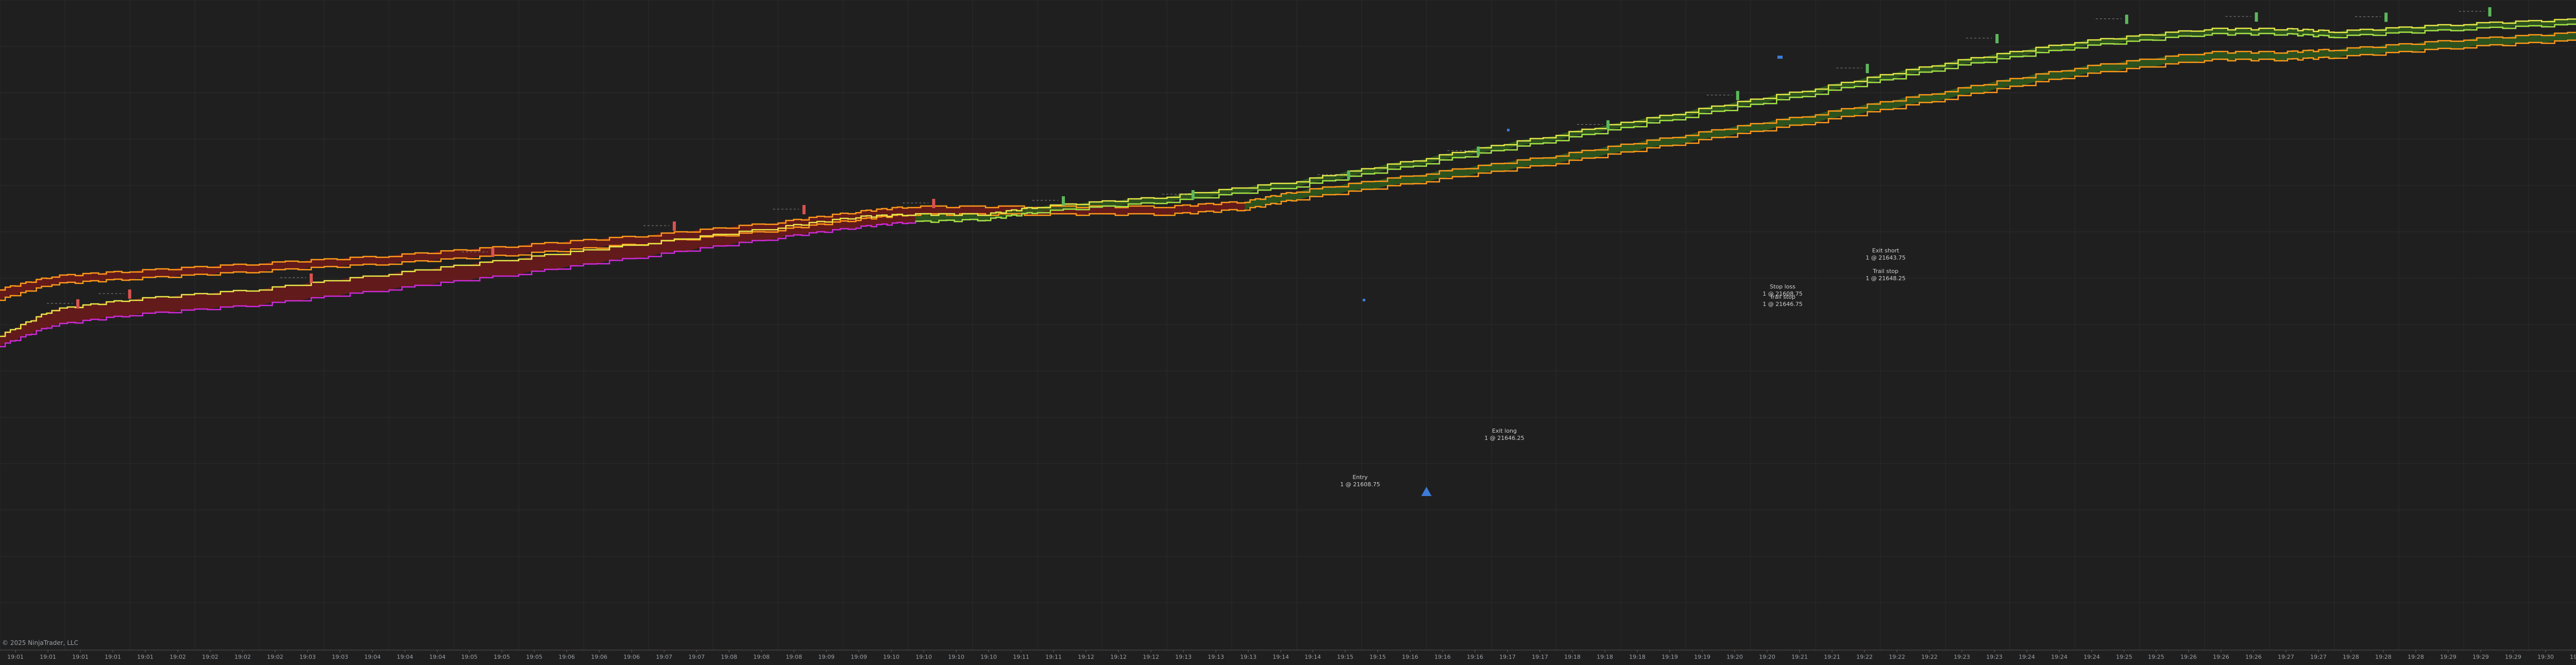 This screenshot has width=2576, height=665. What do you see at coordinates (2546, 657) in the screenshot?
I see `x-tick-label: 19:30` at bounding box center [2546, 657].